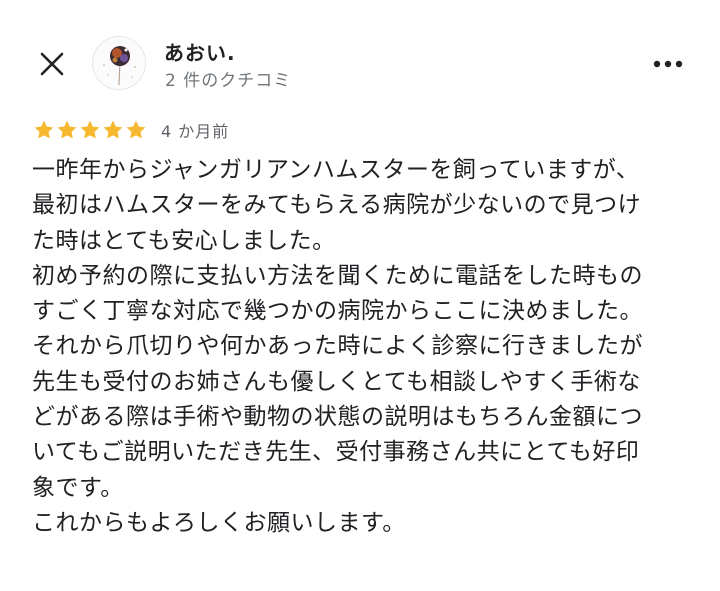 This screenshot has width=720, height=591. I want to click on close-icon, so click(52, 64).